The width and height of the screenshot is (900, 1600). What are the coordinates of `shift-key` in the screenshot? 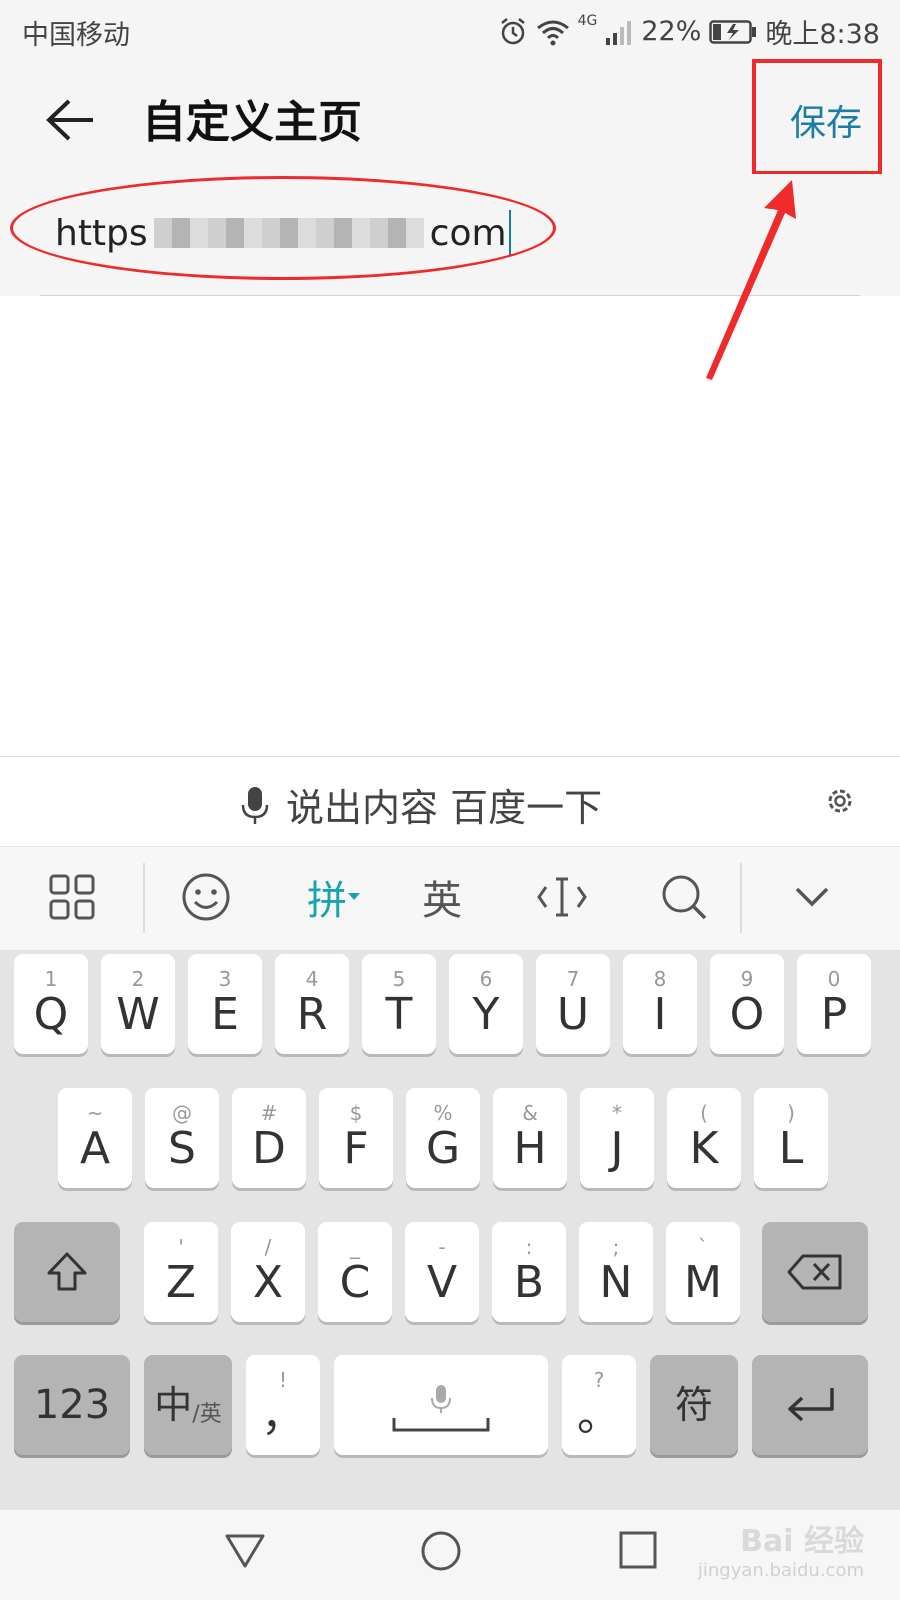 It's located at (67, 1272).